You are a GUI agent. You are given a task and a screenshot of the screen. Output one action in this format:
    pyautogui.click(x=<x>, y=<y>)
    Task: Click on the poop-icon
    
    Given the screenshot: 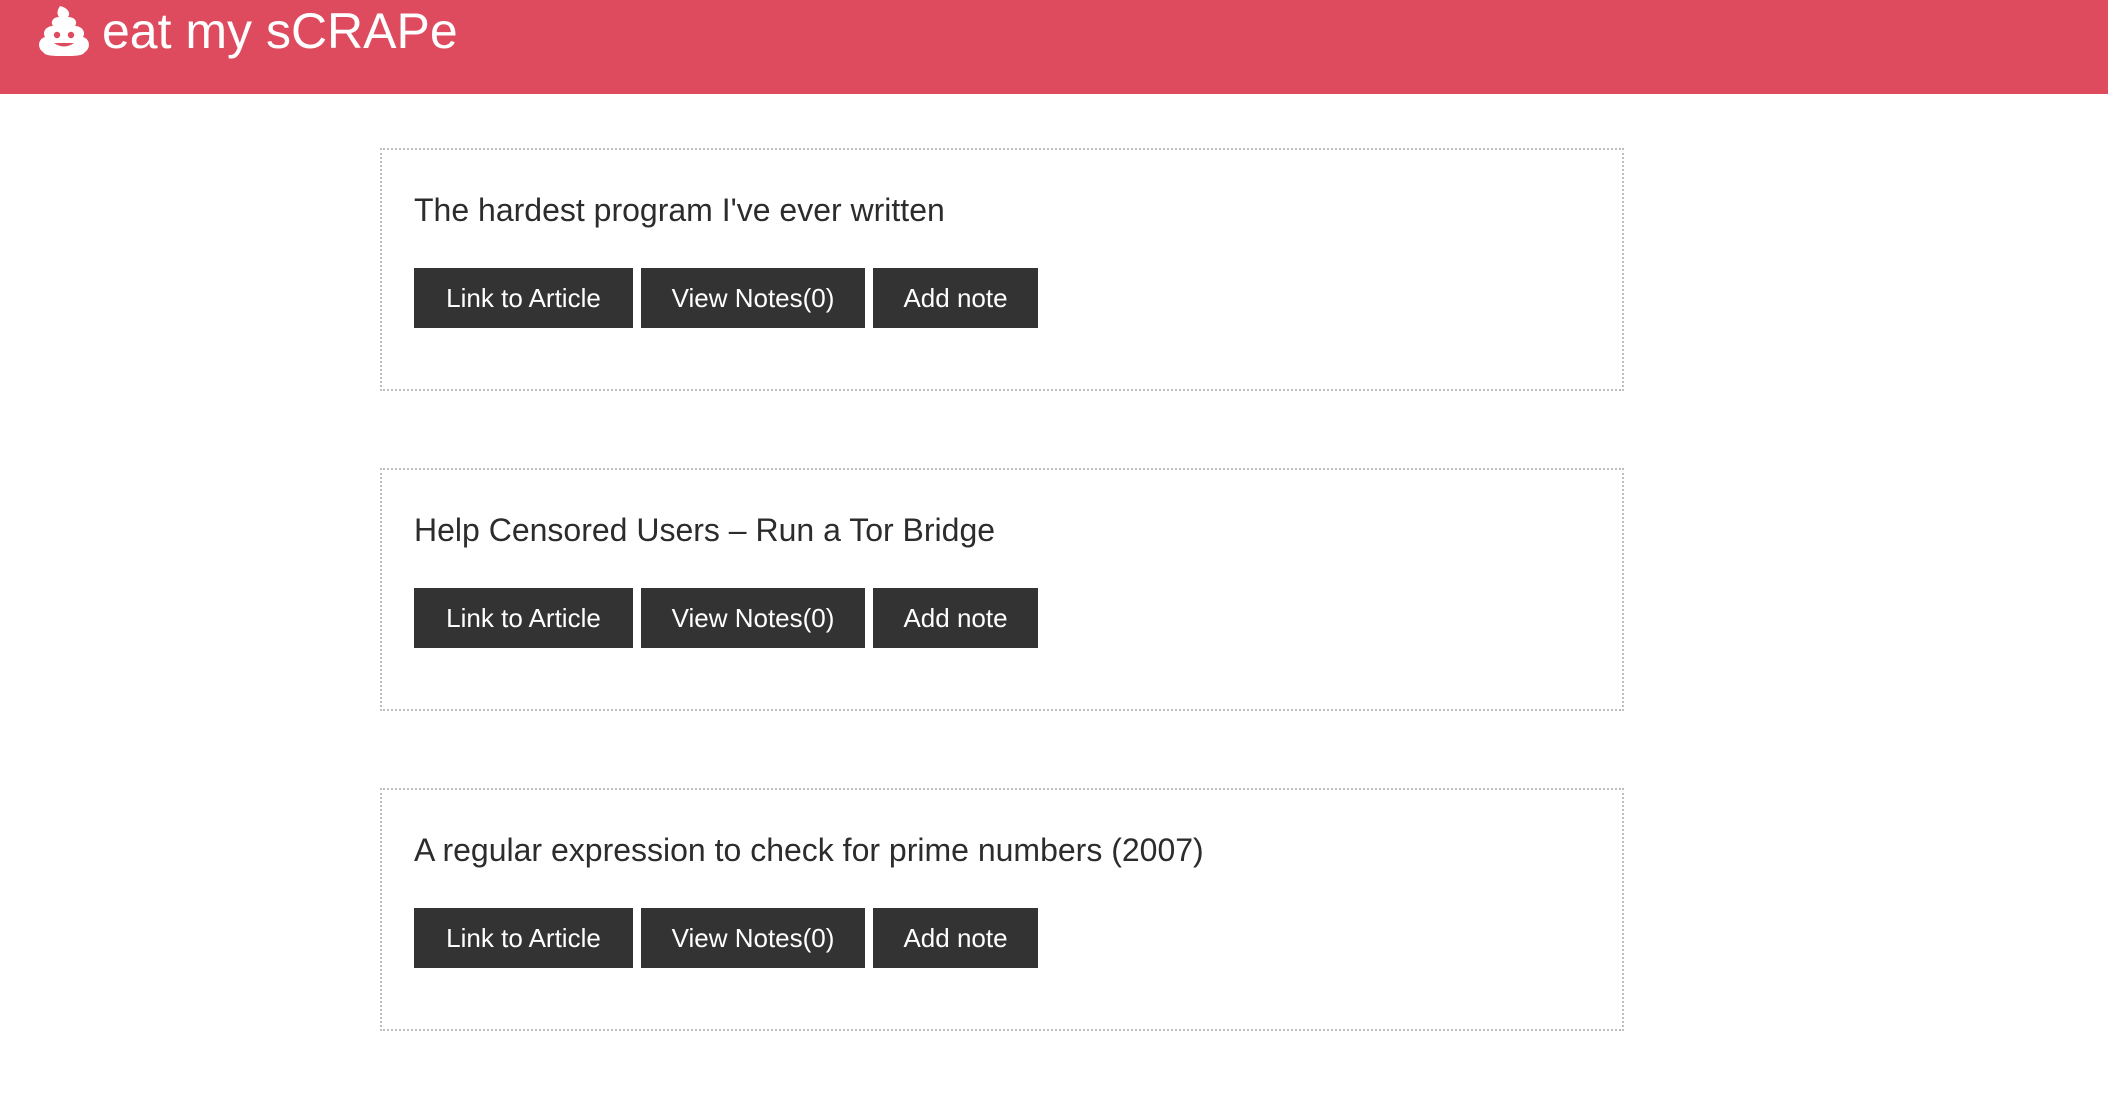 What is the action you would take?
    pyautogui.click(x=64, y=31)
    